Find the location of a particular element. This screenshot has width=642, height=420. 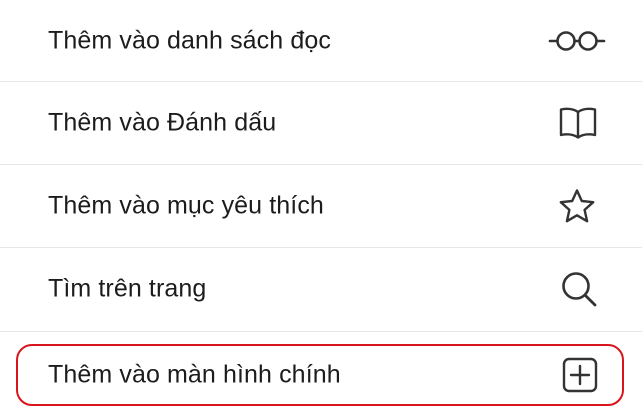

menu-item-label: Tìm trên trang is located at coordinates (127, 288).